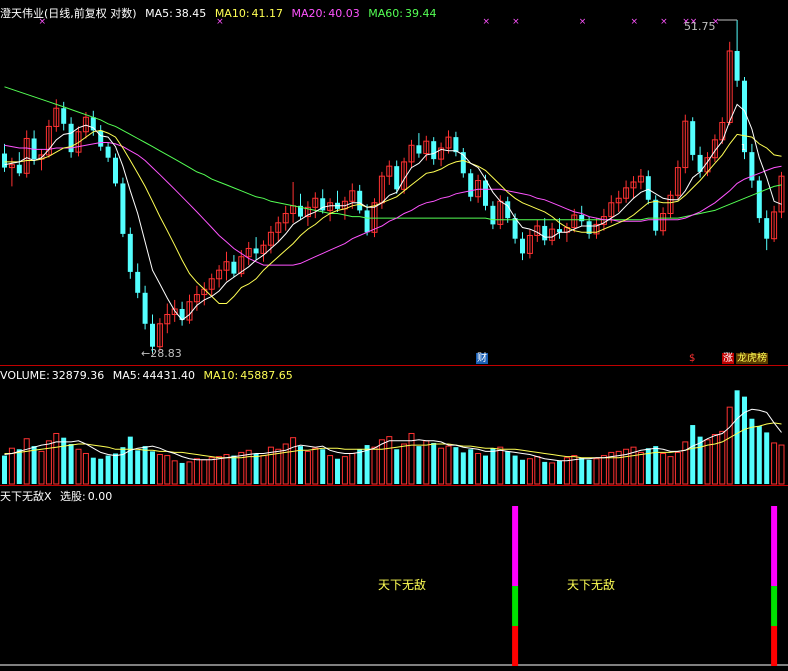 The height and width of the screenshot is (671, 788). Describe the element at coordinates (25, 375) in the screenshot. I see `volume-label: VOLUME:` at that location.